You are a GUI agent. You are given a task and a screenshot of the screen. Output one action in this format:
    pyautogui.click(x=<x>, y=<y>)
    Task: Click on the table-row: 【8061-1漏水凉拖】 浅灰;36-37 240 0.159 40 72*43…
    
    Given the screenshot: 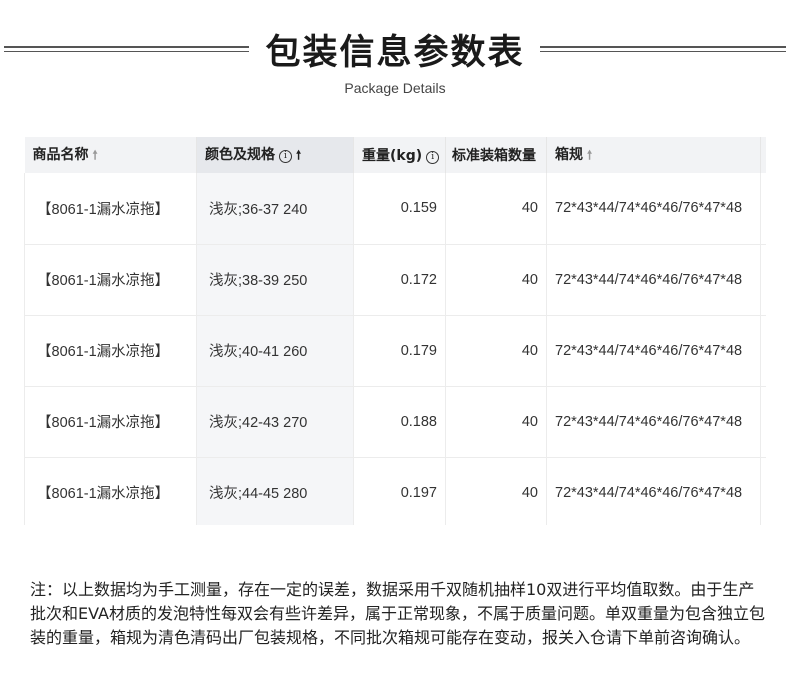 What is the action you would take?
    pyautogui.click(x=395, y=209)
    